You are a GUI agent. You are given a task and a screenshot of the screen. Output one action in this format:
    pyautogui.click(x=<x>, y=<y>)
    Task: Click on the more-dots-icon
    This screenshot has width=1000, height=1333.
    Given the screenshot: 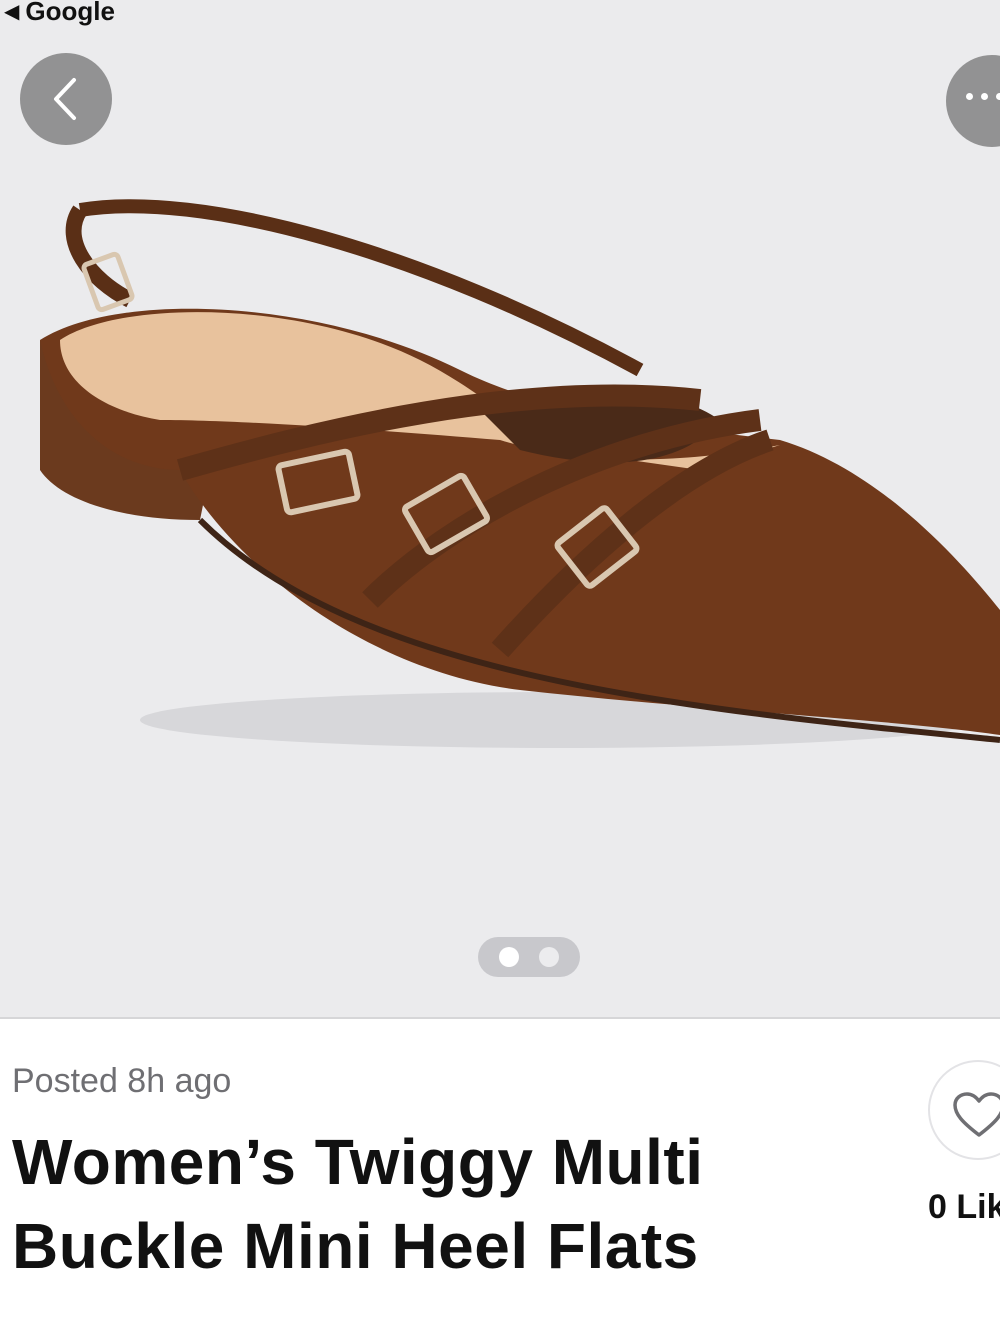 What is the action you would take?
    pyautogui.click(x=983, y=96)
    